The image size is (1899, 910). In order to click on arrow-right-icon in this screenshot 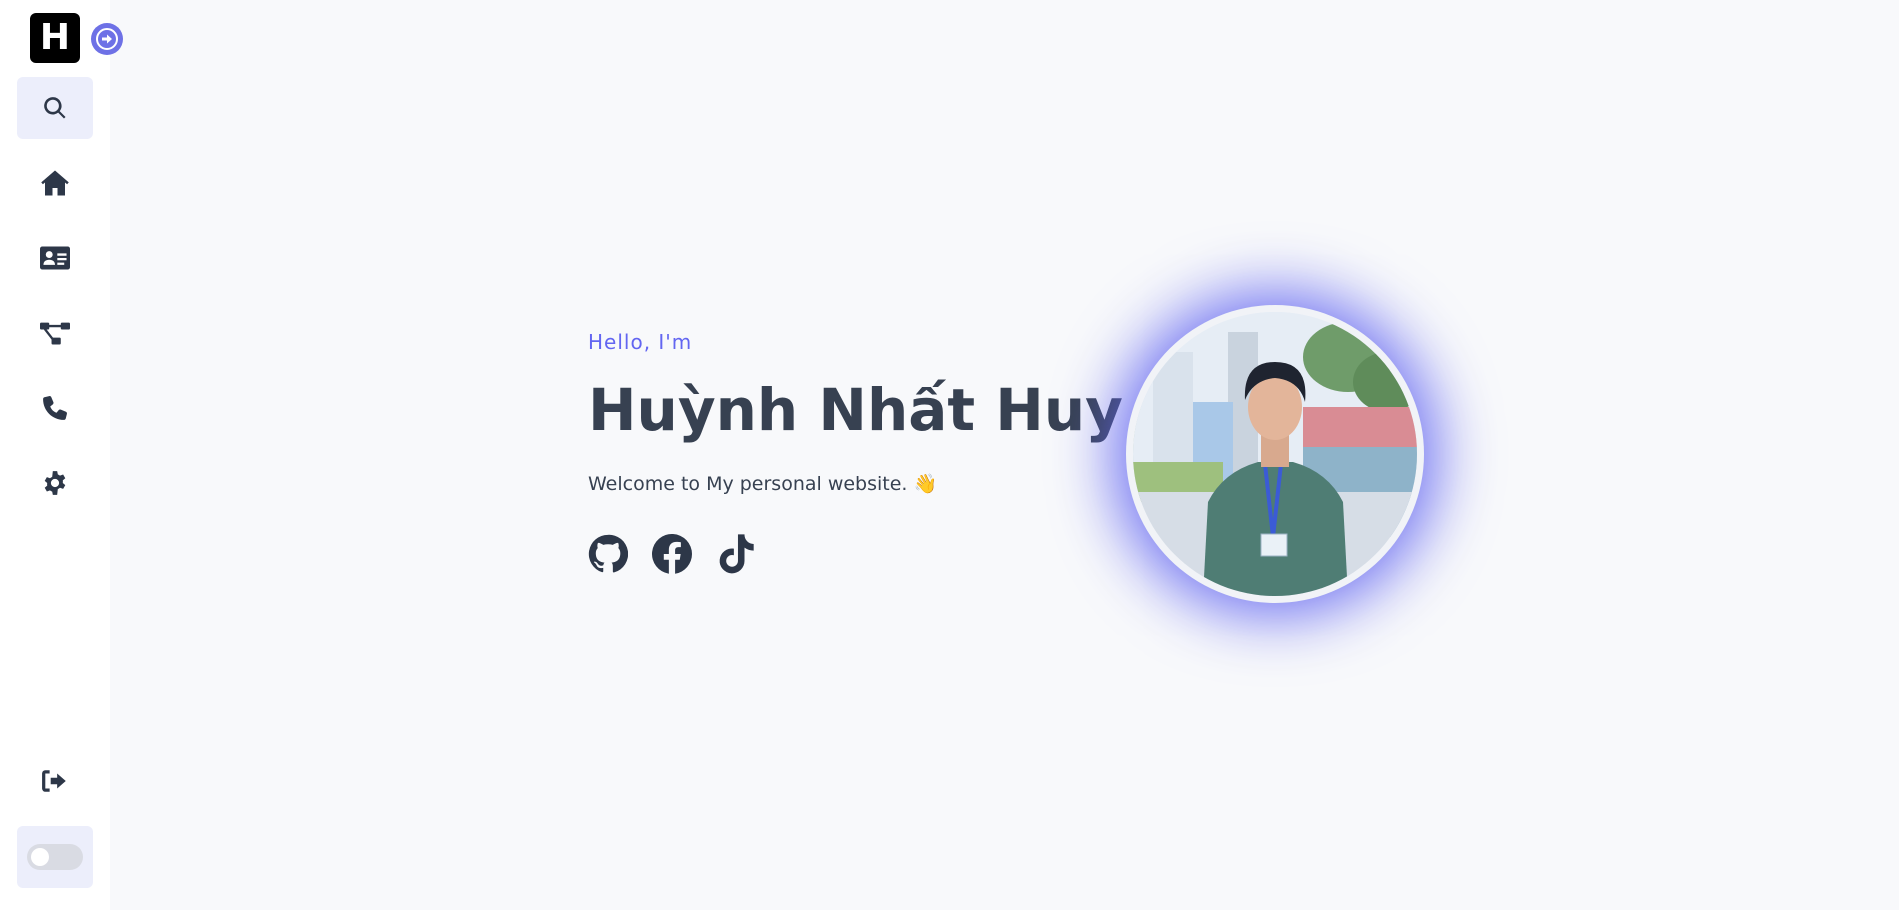, I will do `click(107, 39)`.